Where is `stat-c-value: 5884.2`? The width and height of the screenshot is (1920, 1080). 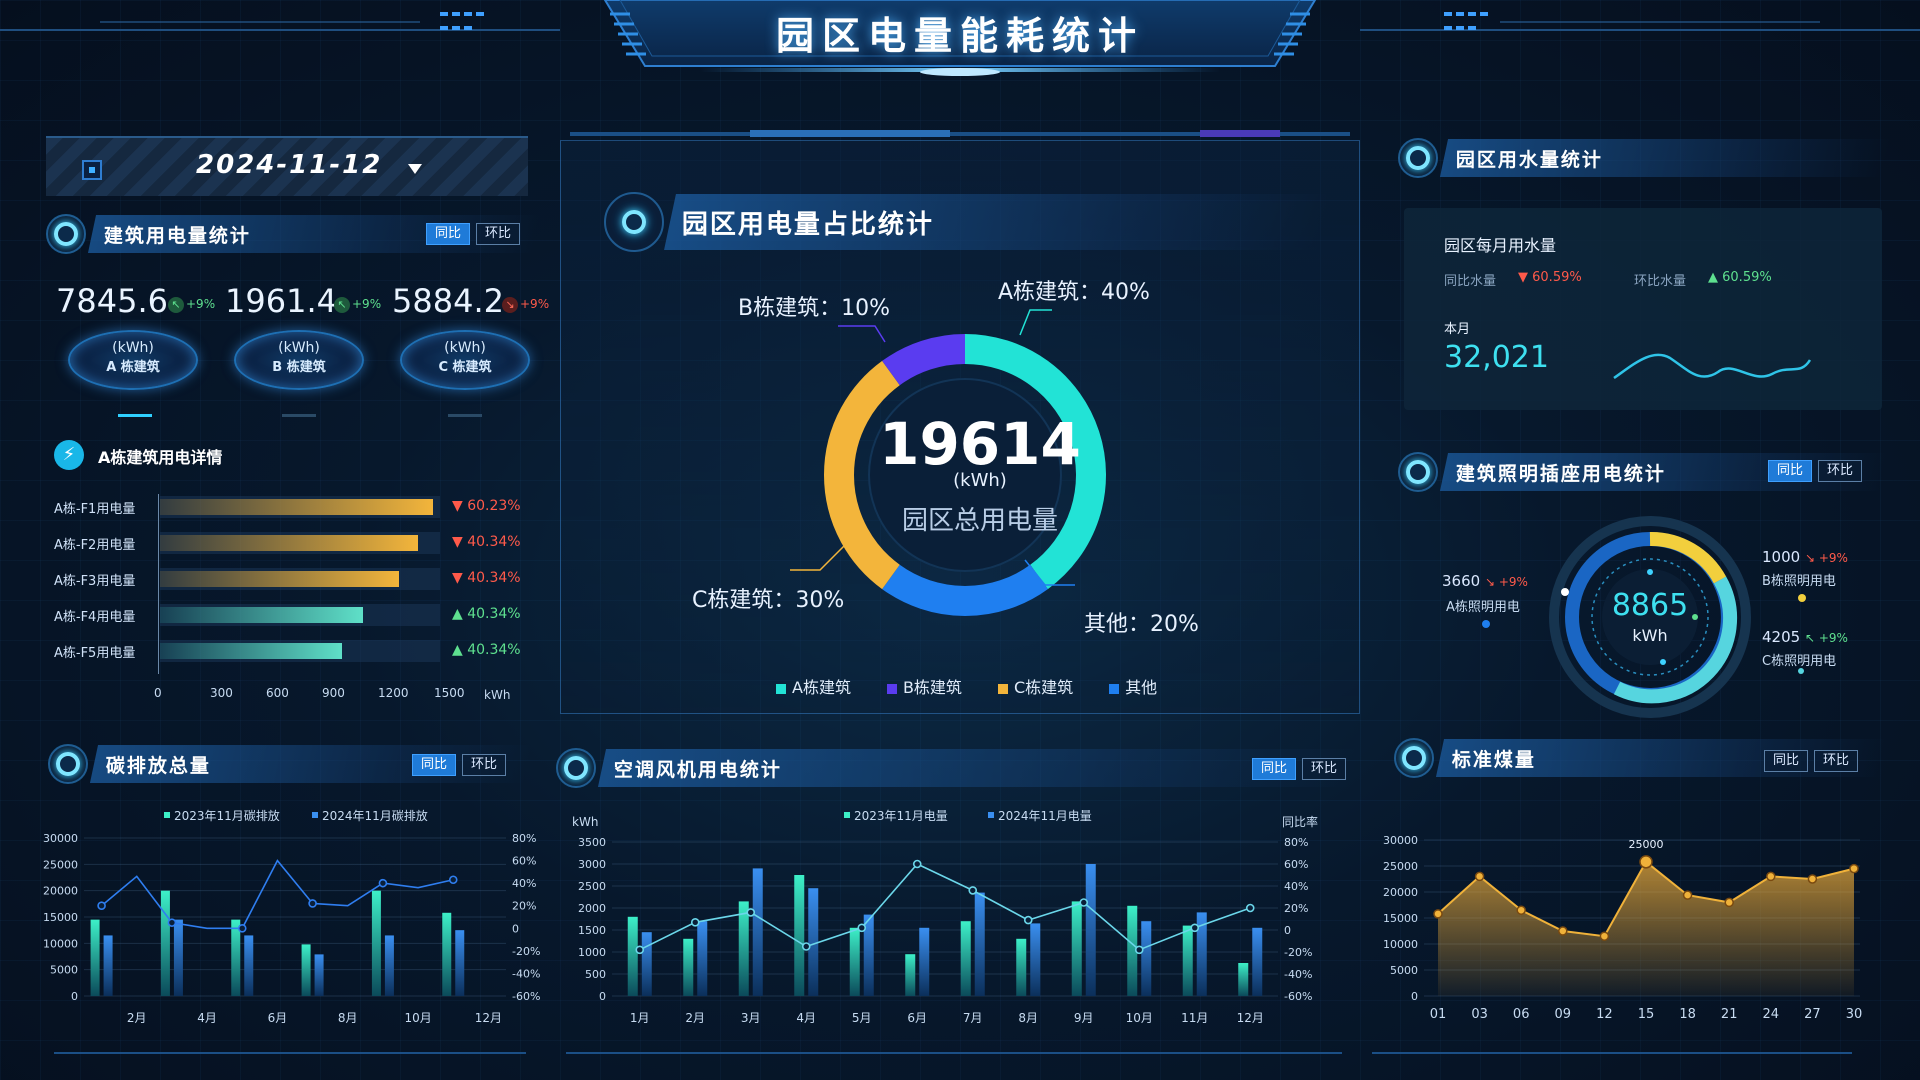 stat-c-value: 5884.2 is located at coordinates (448, 301).